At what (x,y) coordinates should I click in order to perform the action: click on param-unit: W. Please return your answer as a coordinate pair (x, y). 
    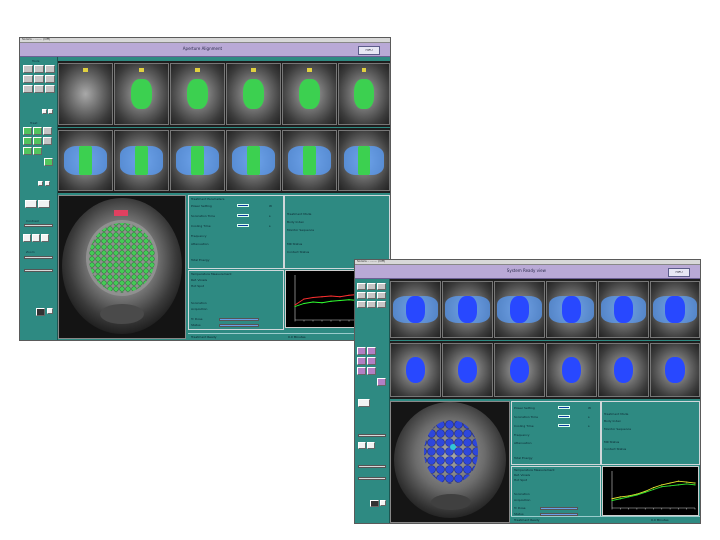
    Looking at the image, I should click on (589, 408).